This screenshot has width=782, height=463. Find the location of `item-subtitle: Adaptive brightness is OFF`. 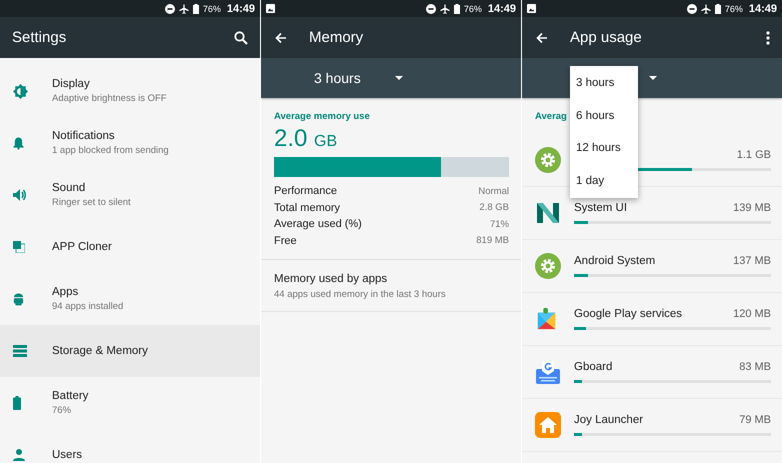

item-subtitle: Adaptive brightness is OFF is located at coordinates (109, 98).